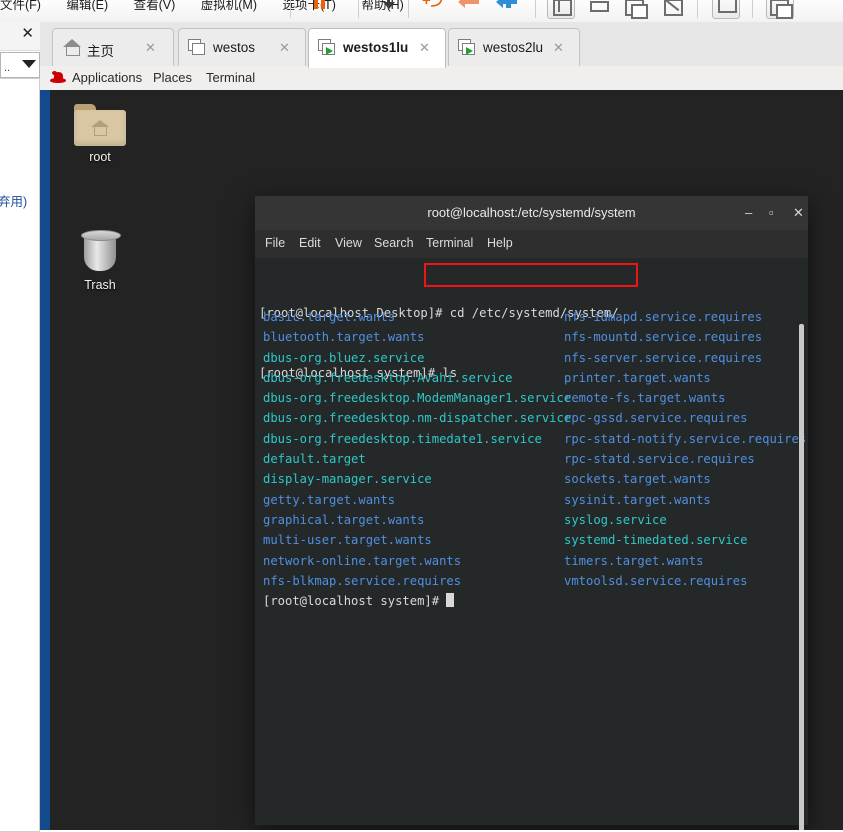 The image size is (843, 832). Describe the element at coordinates (150, 48) in the screenshot. I see `tab-home-close-icon: ✕` at that location.